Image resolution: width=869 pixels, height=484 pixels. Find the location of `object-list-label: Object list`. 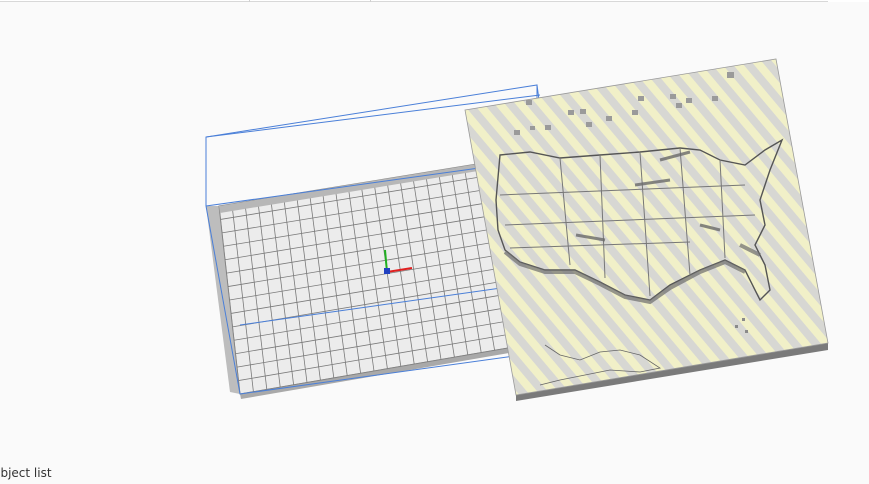

object-list-label: Object list is located at coordinates (26, 473).